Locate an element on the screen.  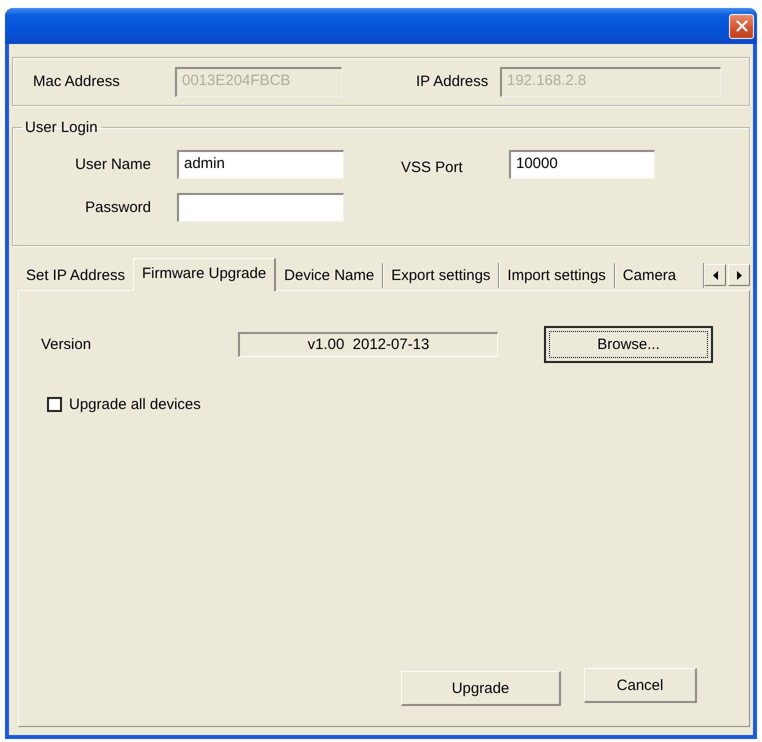
text-field: admin is located at coordinates (260, 164).